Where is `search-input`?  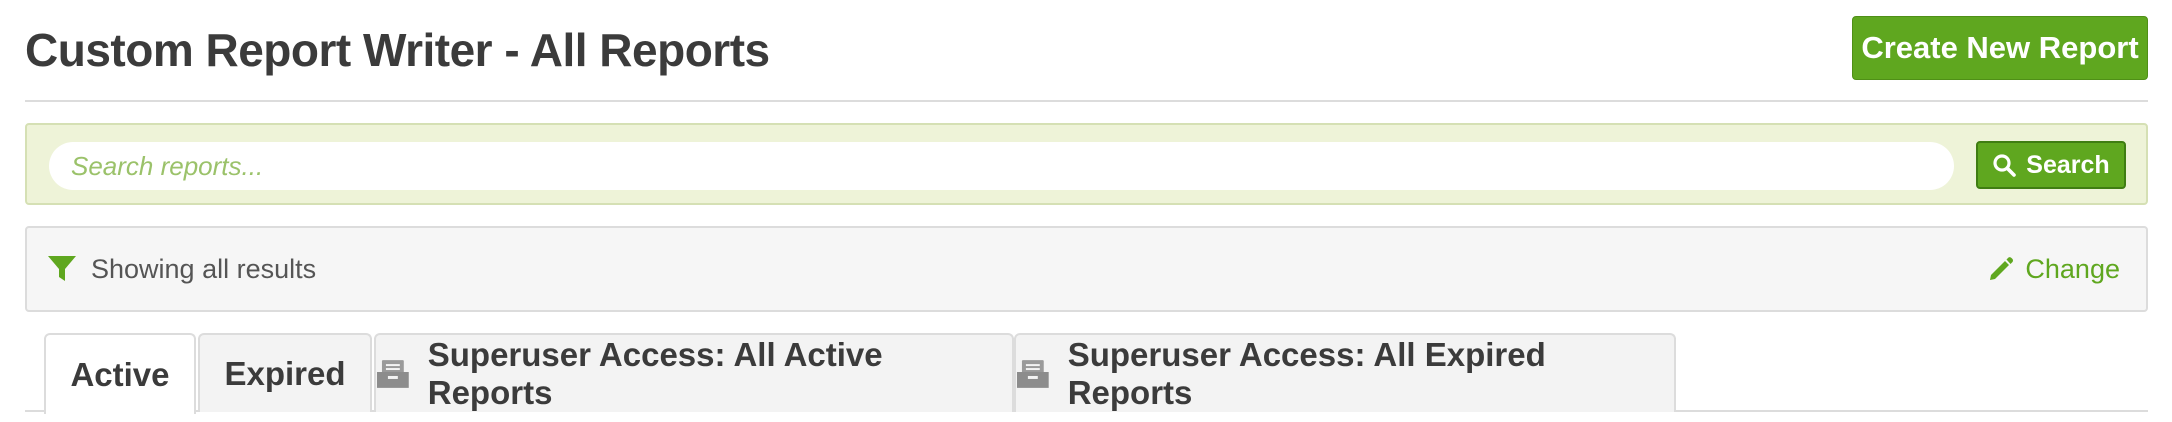 search-input is located at coordinates (1001, 166).